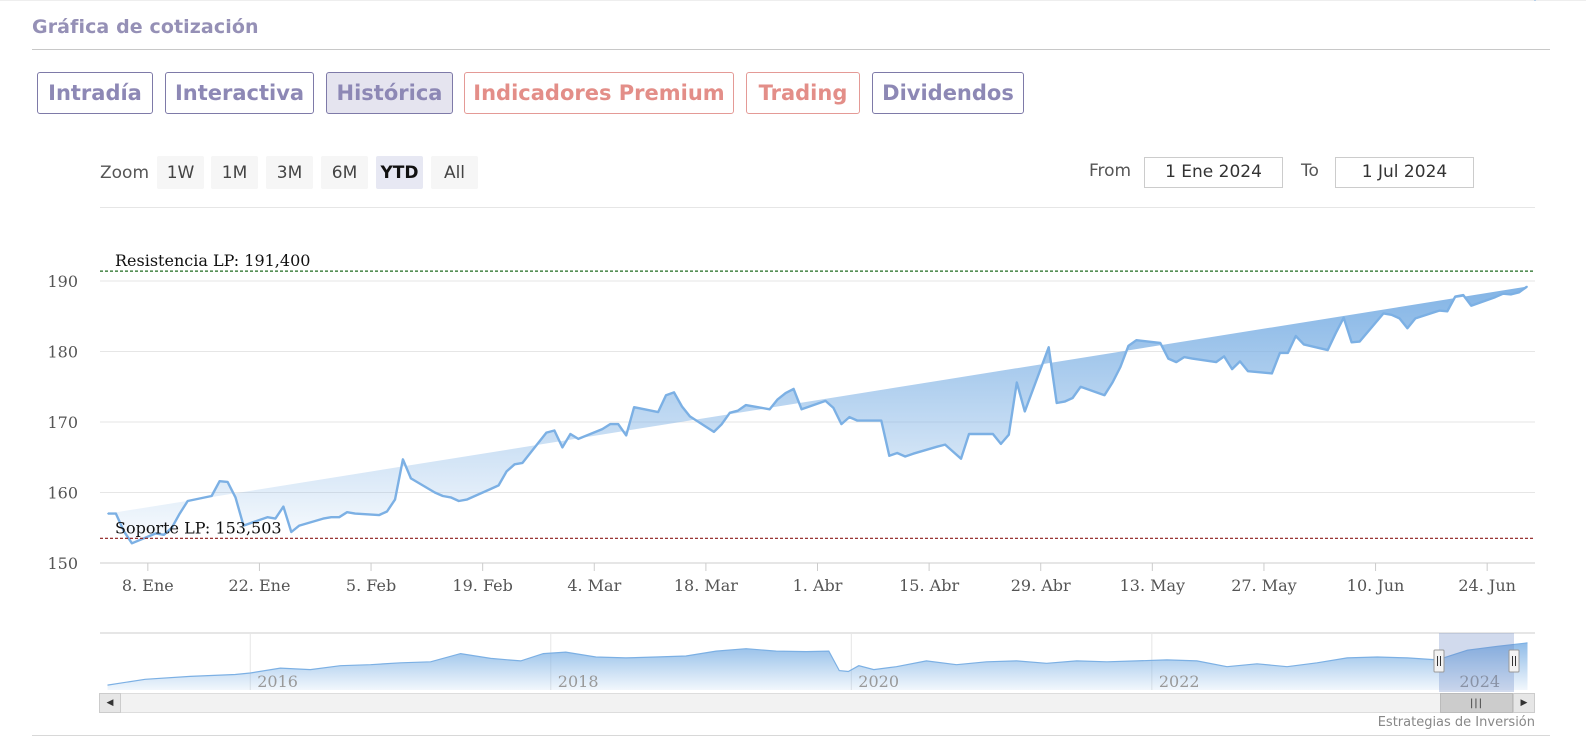 This screenshot has width=1586, height=750. What do you see at coordinates (929, 585) in the screenshot?
I see `x-tick-label: 15. Abr` at bounding box center [929, 585].